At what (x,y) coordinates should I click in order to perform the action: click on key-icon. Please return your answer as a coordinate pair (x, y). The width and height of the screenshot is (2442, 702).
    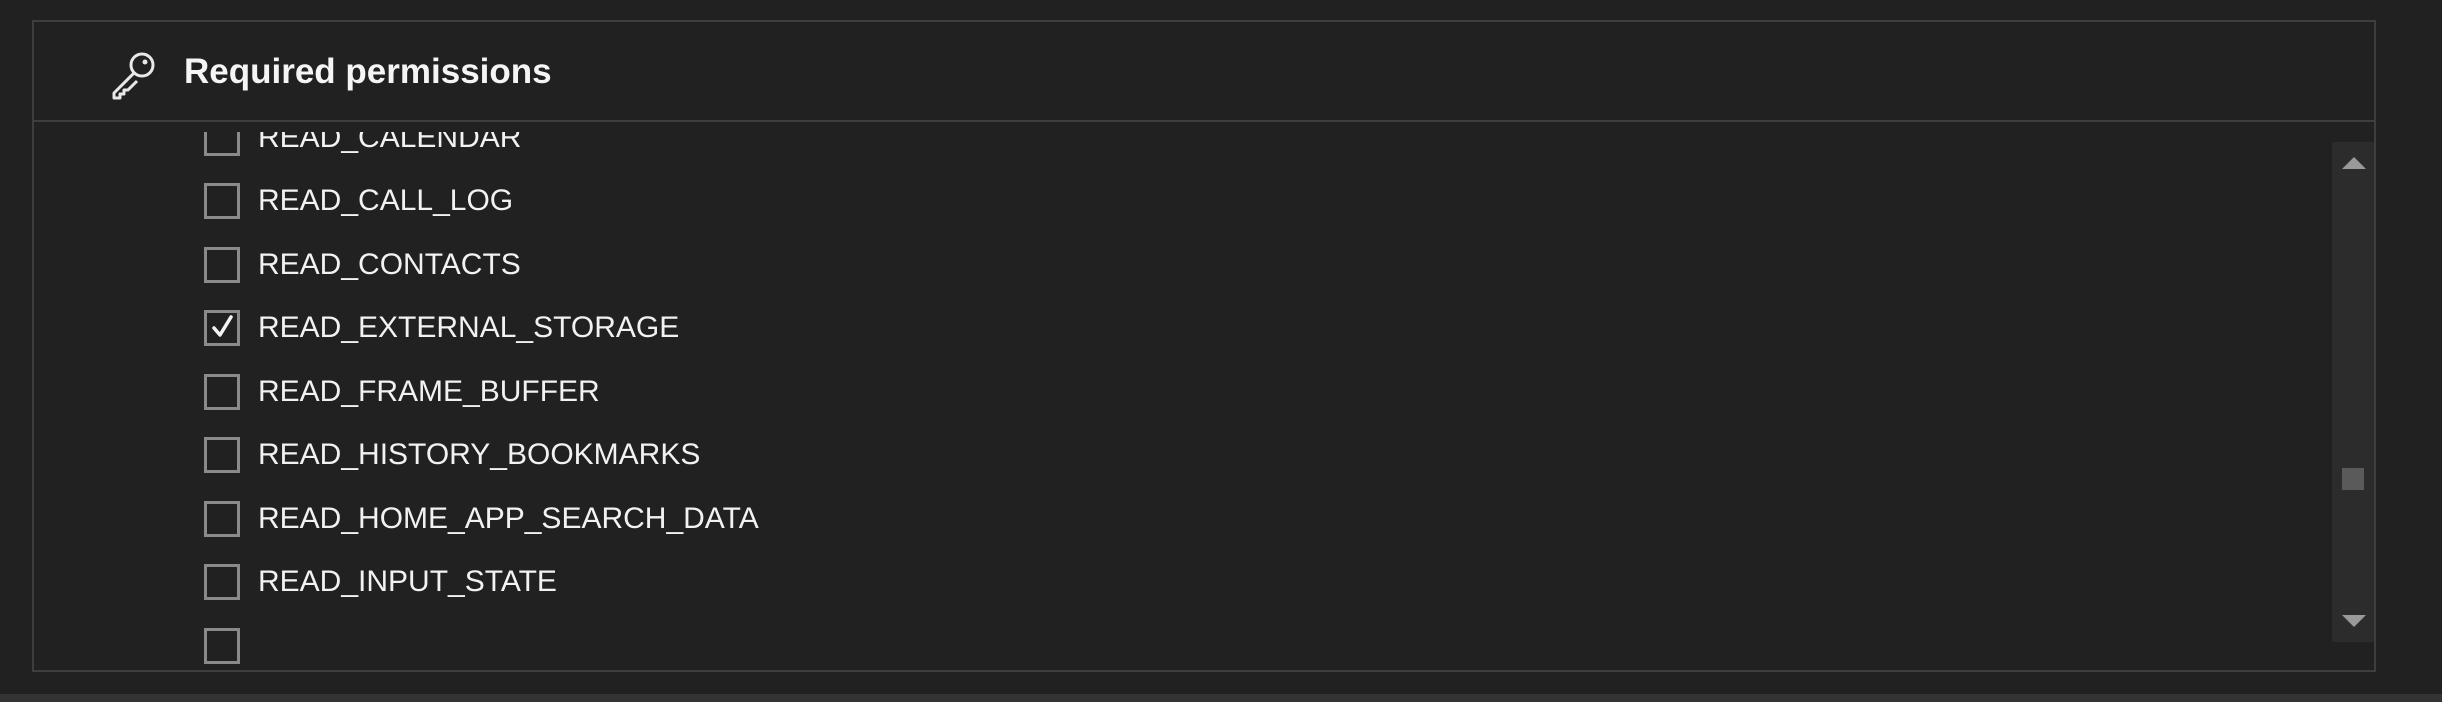
    Looking at the image, I should click on (134, 74).